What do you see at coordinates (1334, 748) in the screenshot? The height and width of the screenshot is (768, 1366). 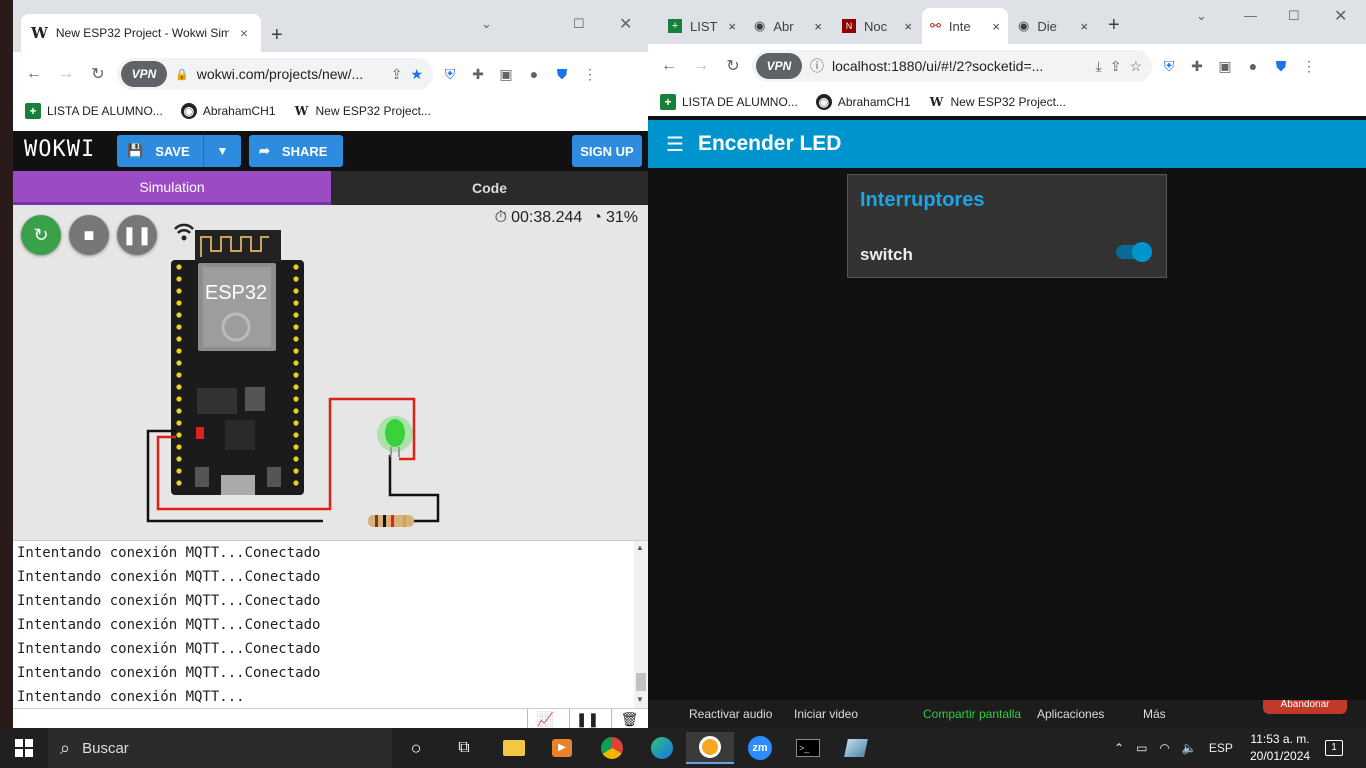 I see `notification-icon: 1` at bounding box center [1334, 748].